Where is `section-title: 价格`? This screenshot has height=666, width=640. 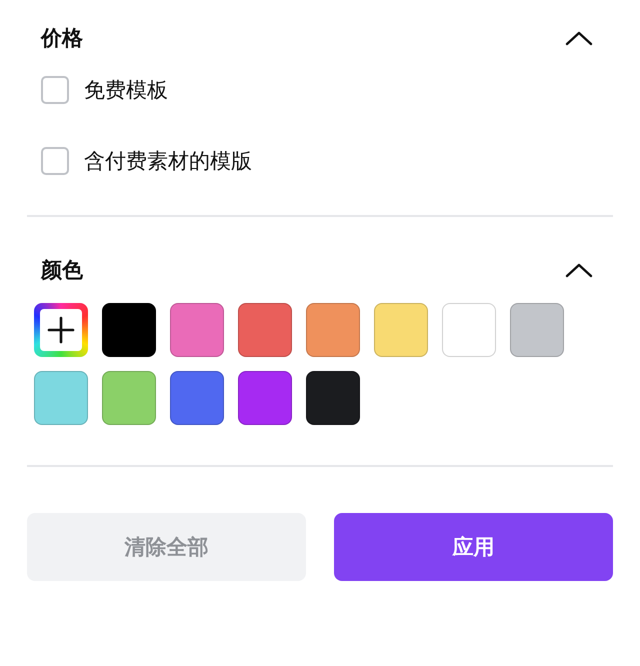 section-title: 价格 is located at coordinates (62, 38).